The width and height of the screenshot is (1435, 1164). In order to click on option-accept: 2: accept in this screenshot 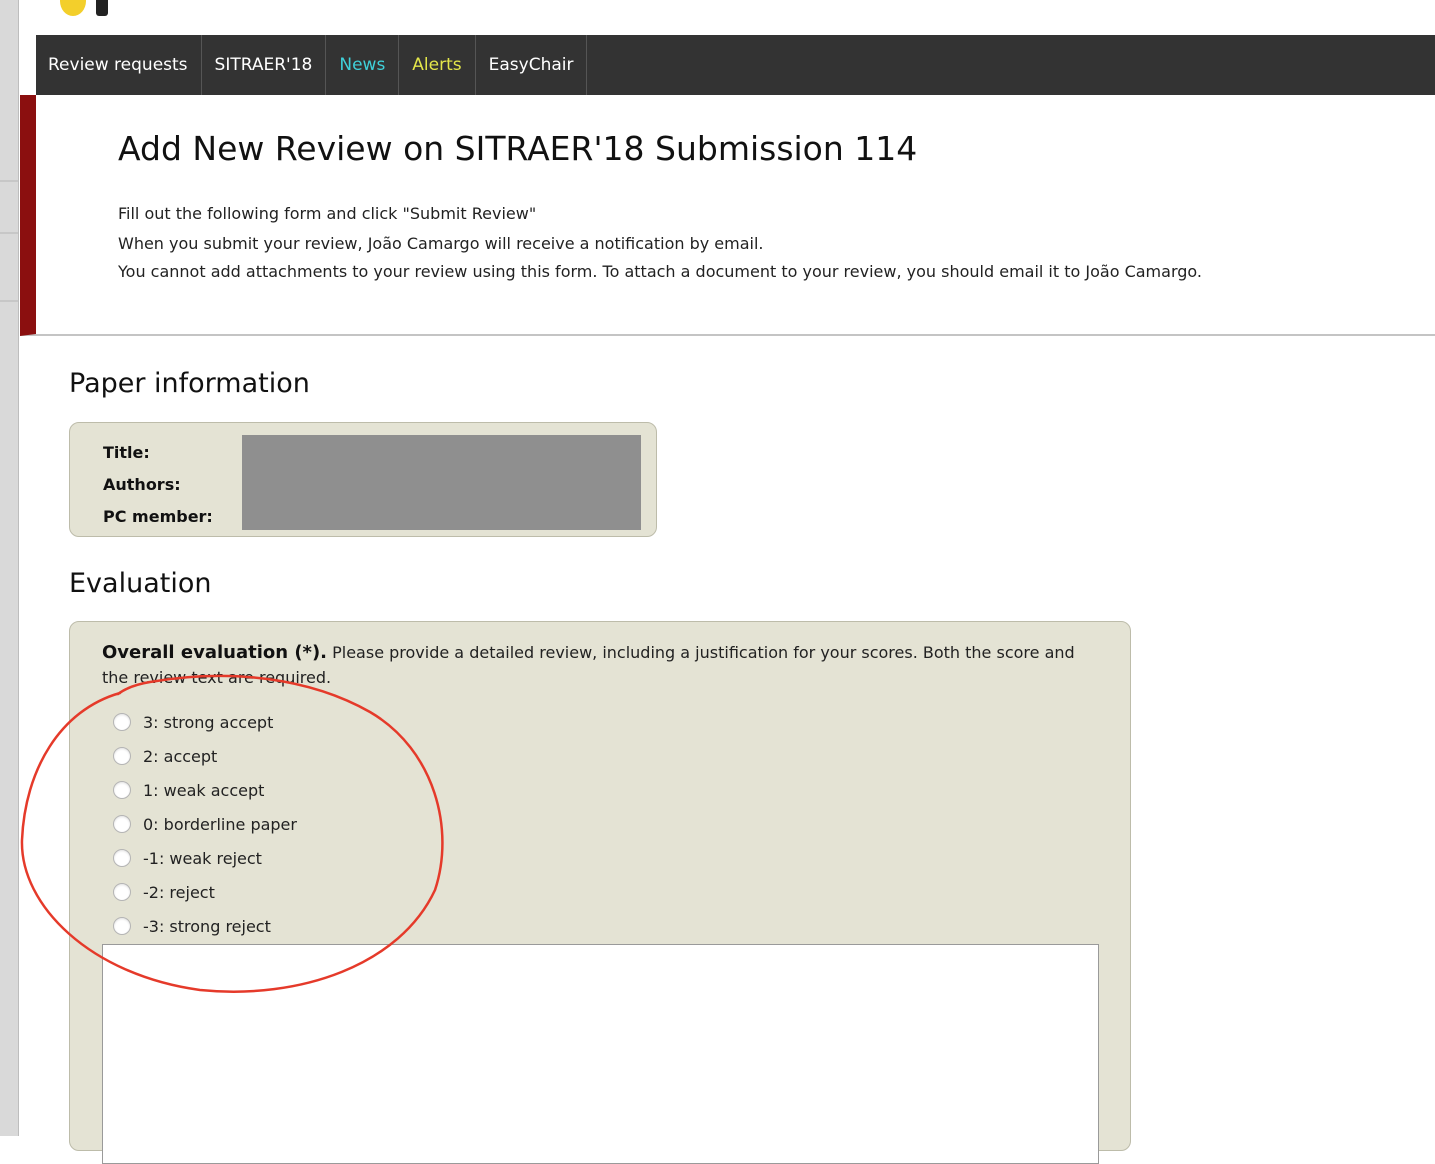, I will do `click(205, 756)`.